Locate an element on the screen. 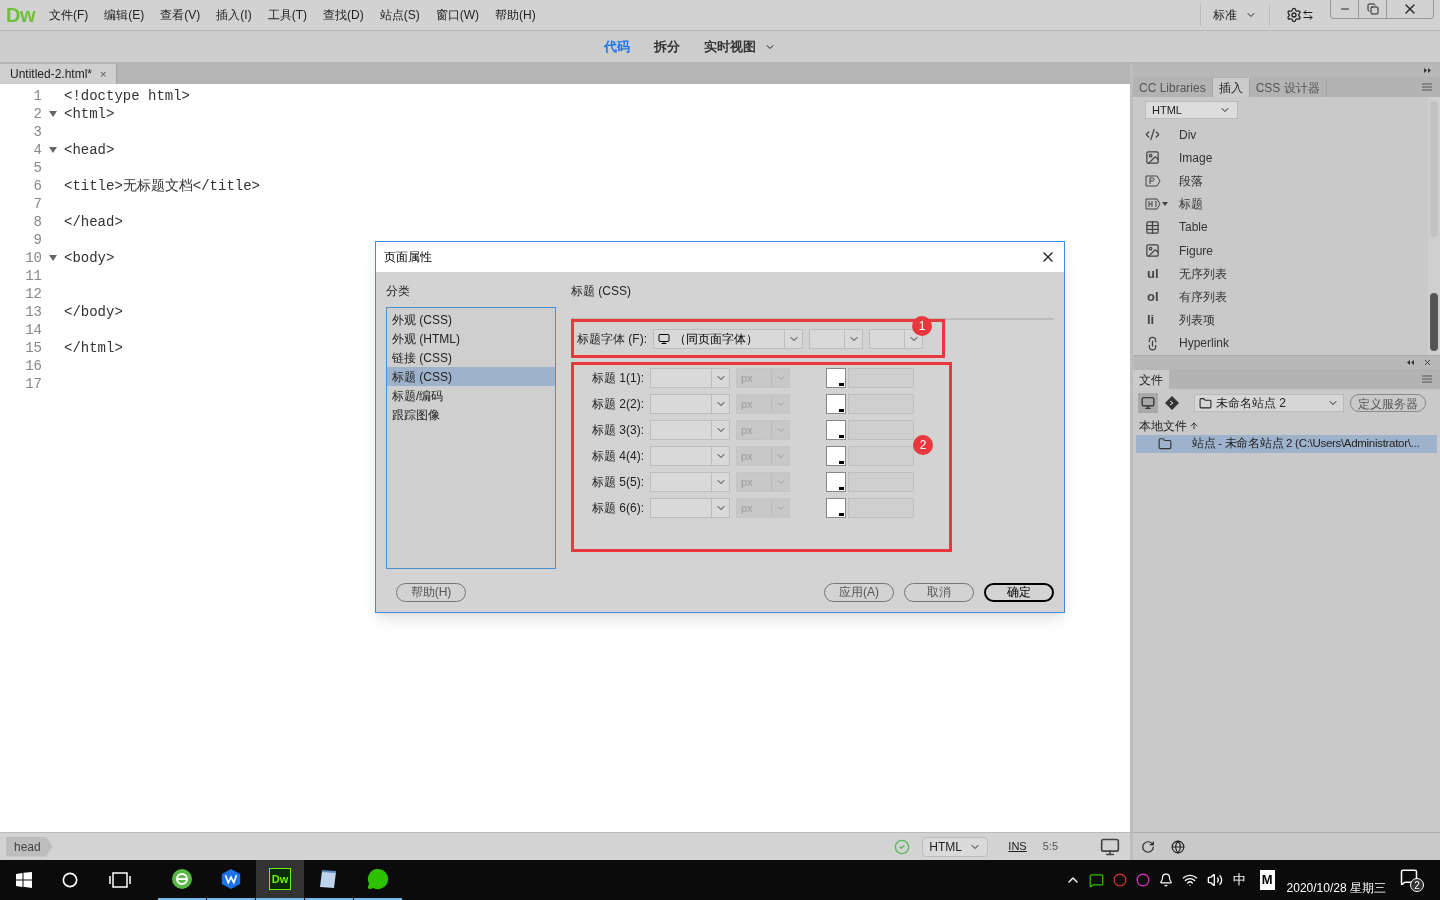 The image size is (1440, 900). collapse-icon is located at coordinates (1411, 362).